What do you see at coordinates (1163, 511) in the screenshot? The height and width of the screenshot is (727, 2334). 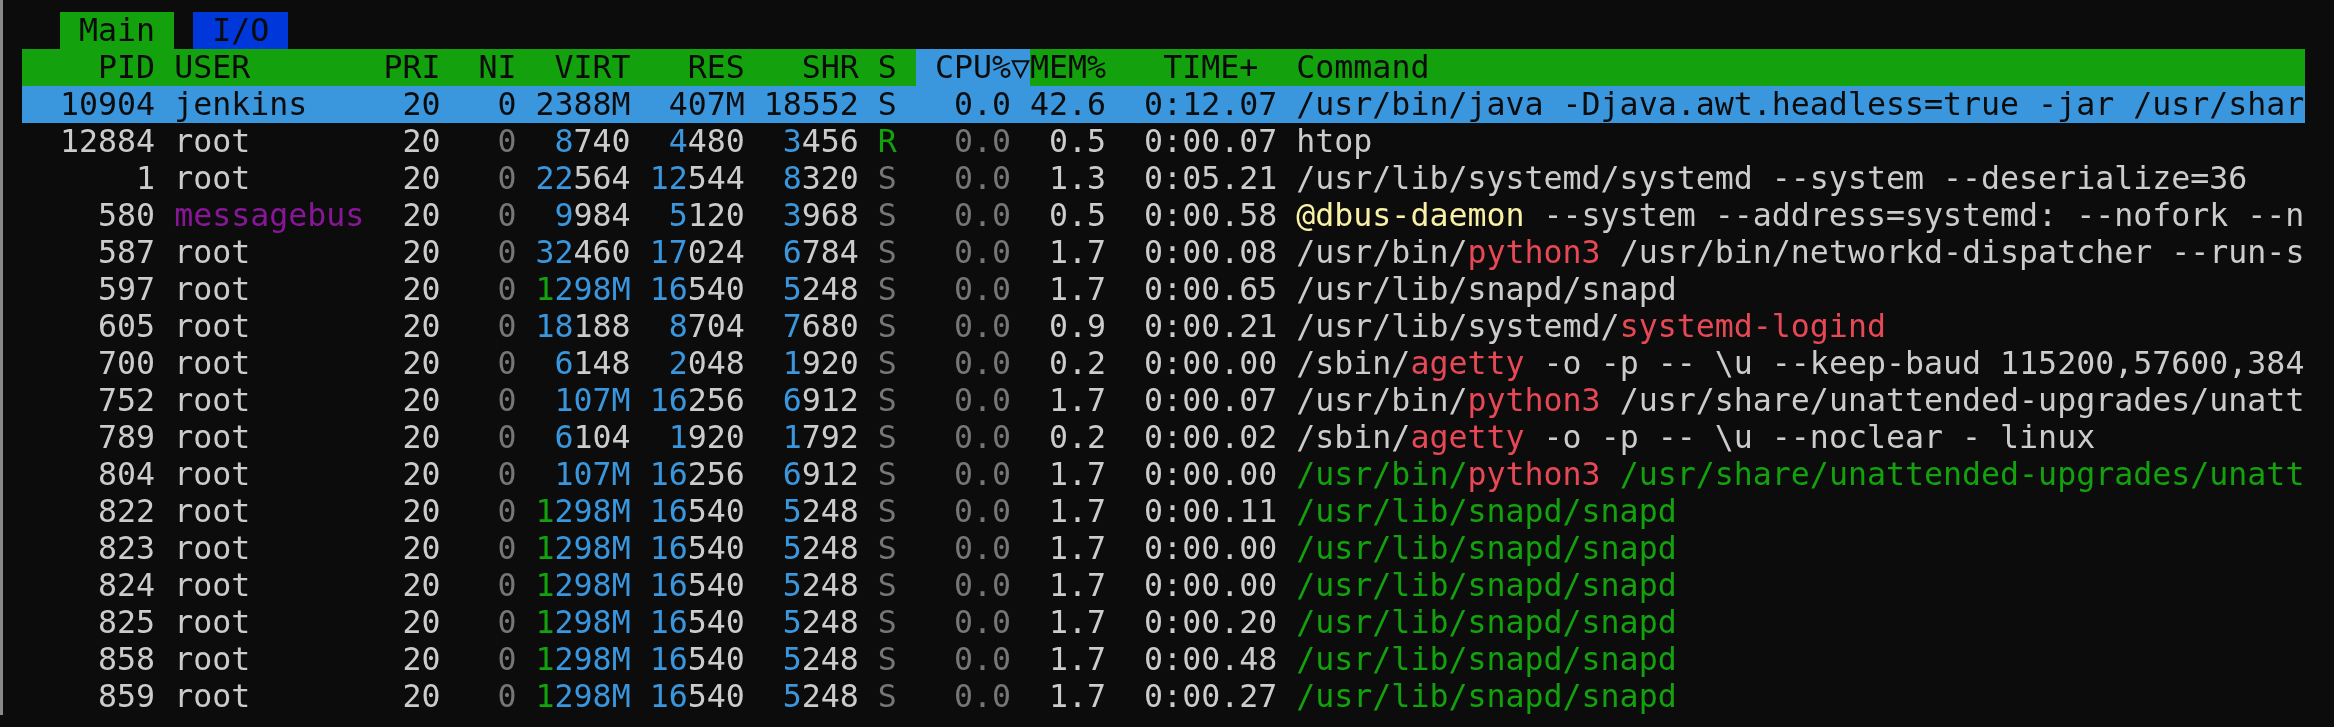 I see `process-row: 822 root 20 0 1298M 16540 5248 S 0.0 1.7 0:00.11 /usr/lib/snapd/snapd` at bounding box center [1163, 511].